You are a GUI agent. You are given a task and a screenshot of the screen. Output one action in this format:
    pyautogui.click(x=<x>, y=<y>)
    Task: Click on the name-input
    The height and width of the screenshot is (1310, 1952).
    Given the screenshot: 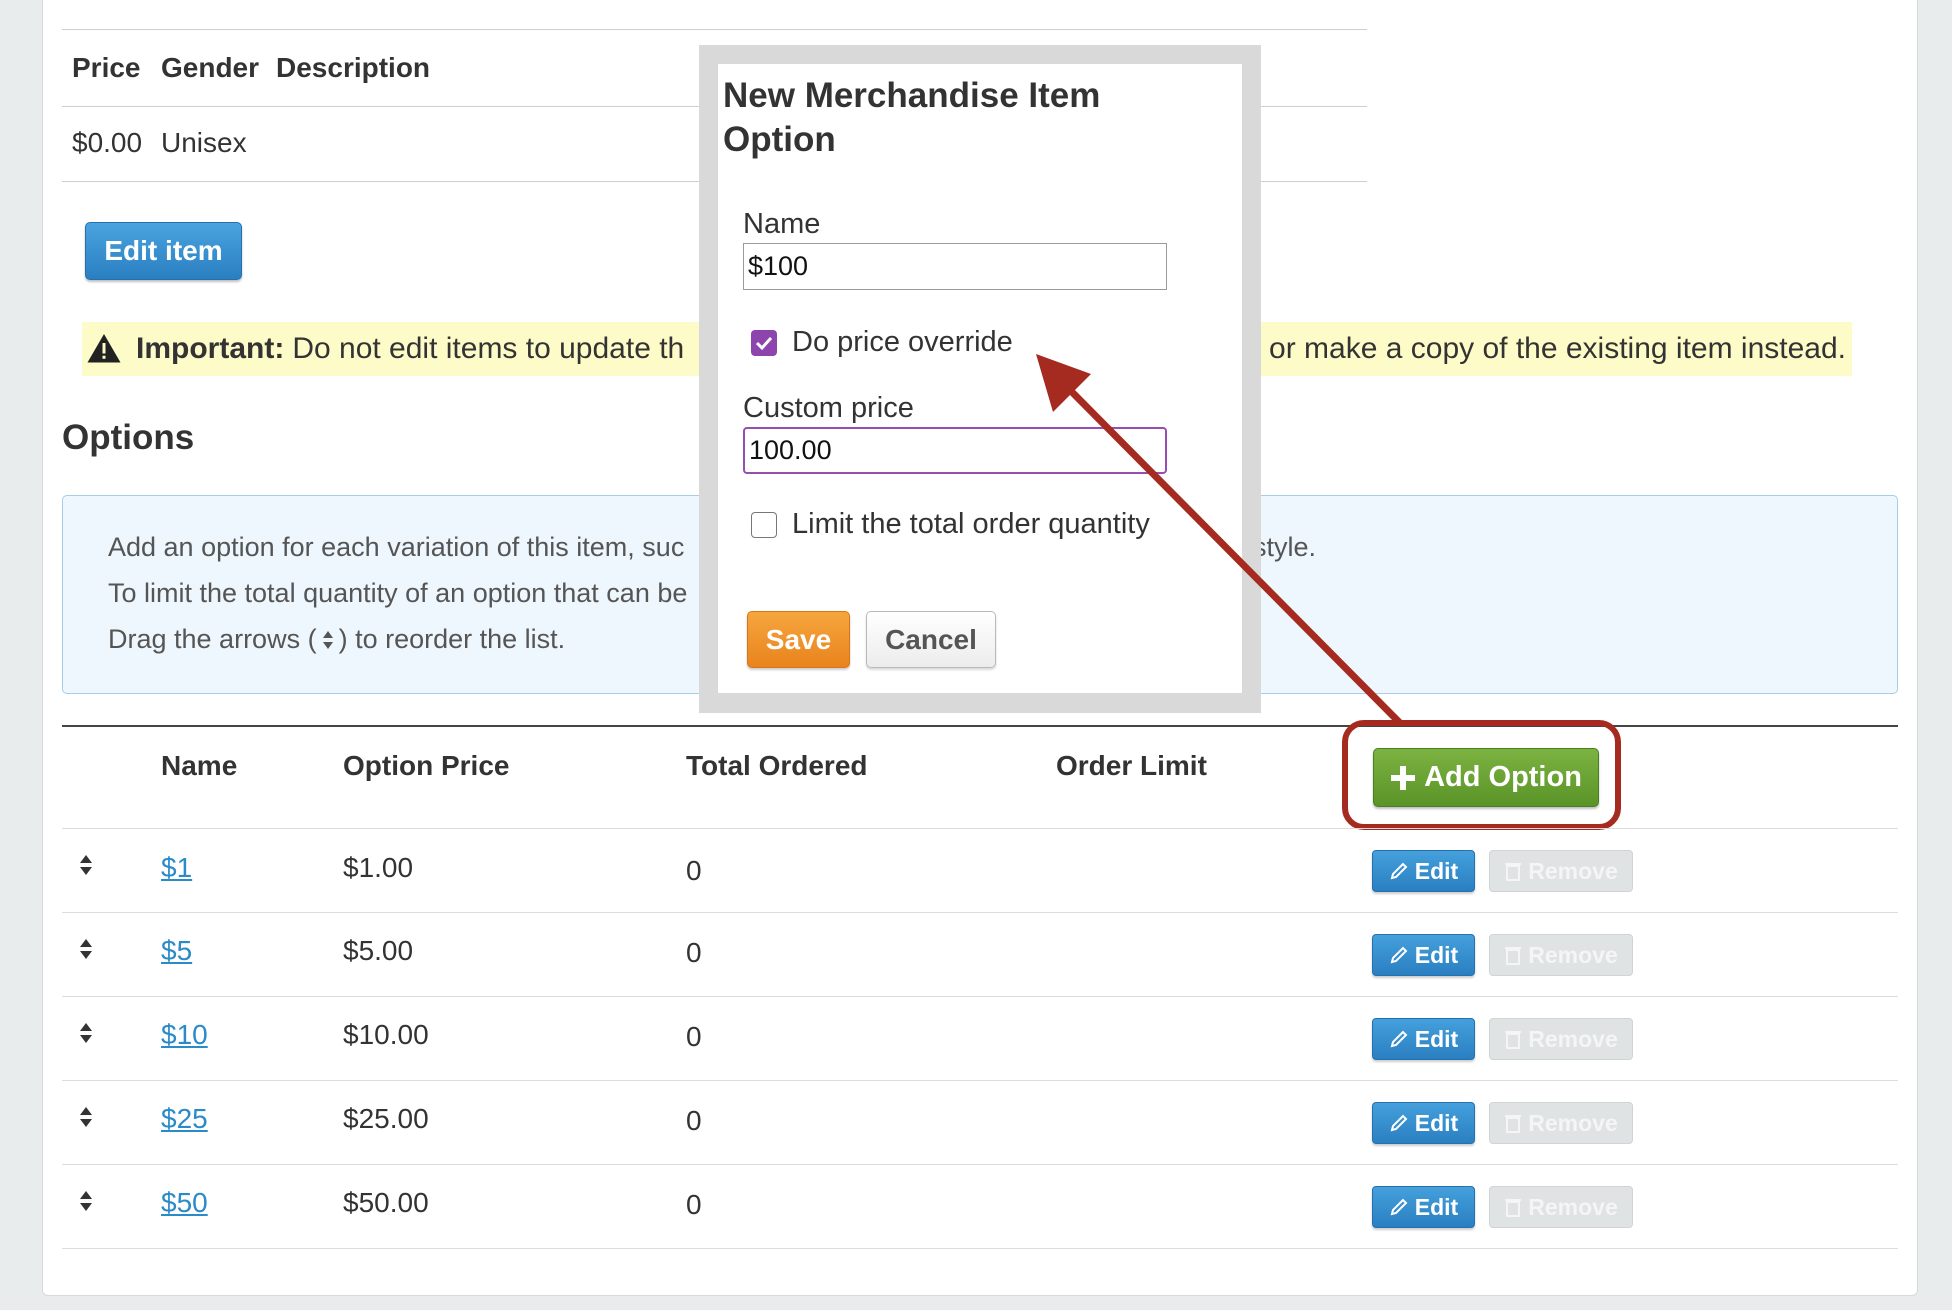 What is the action you would take?
    pyautogui.click(x=955, y=266)
    